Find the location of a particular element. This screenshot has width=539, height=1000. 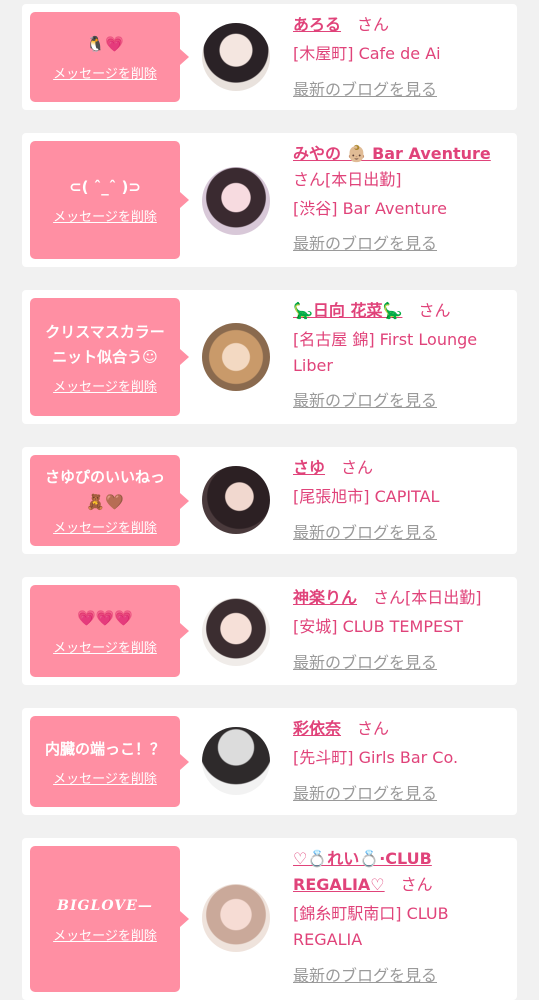

message-bubble: クリスマスカラーニット似合う☺ メッセージを削除 is located at coordinates (109, 357).